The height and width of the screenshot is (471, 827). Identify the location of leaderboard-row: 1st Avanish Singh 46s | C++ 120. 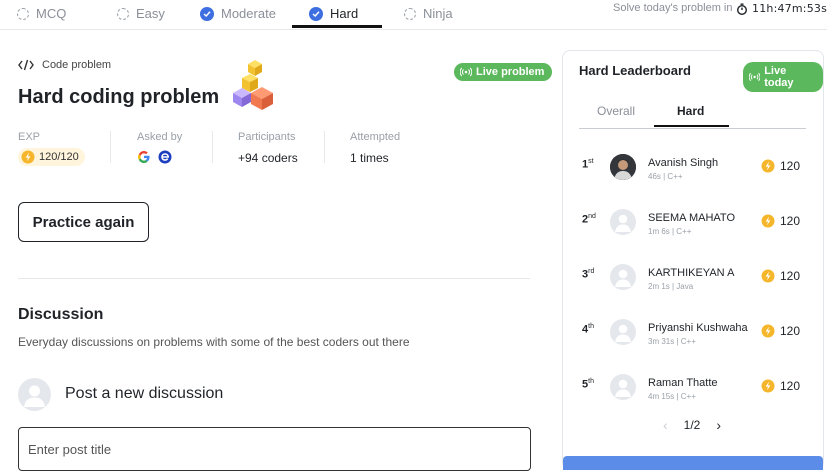
(694, 174).